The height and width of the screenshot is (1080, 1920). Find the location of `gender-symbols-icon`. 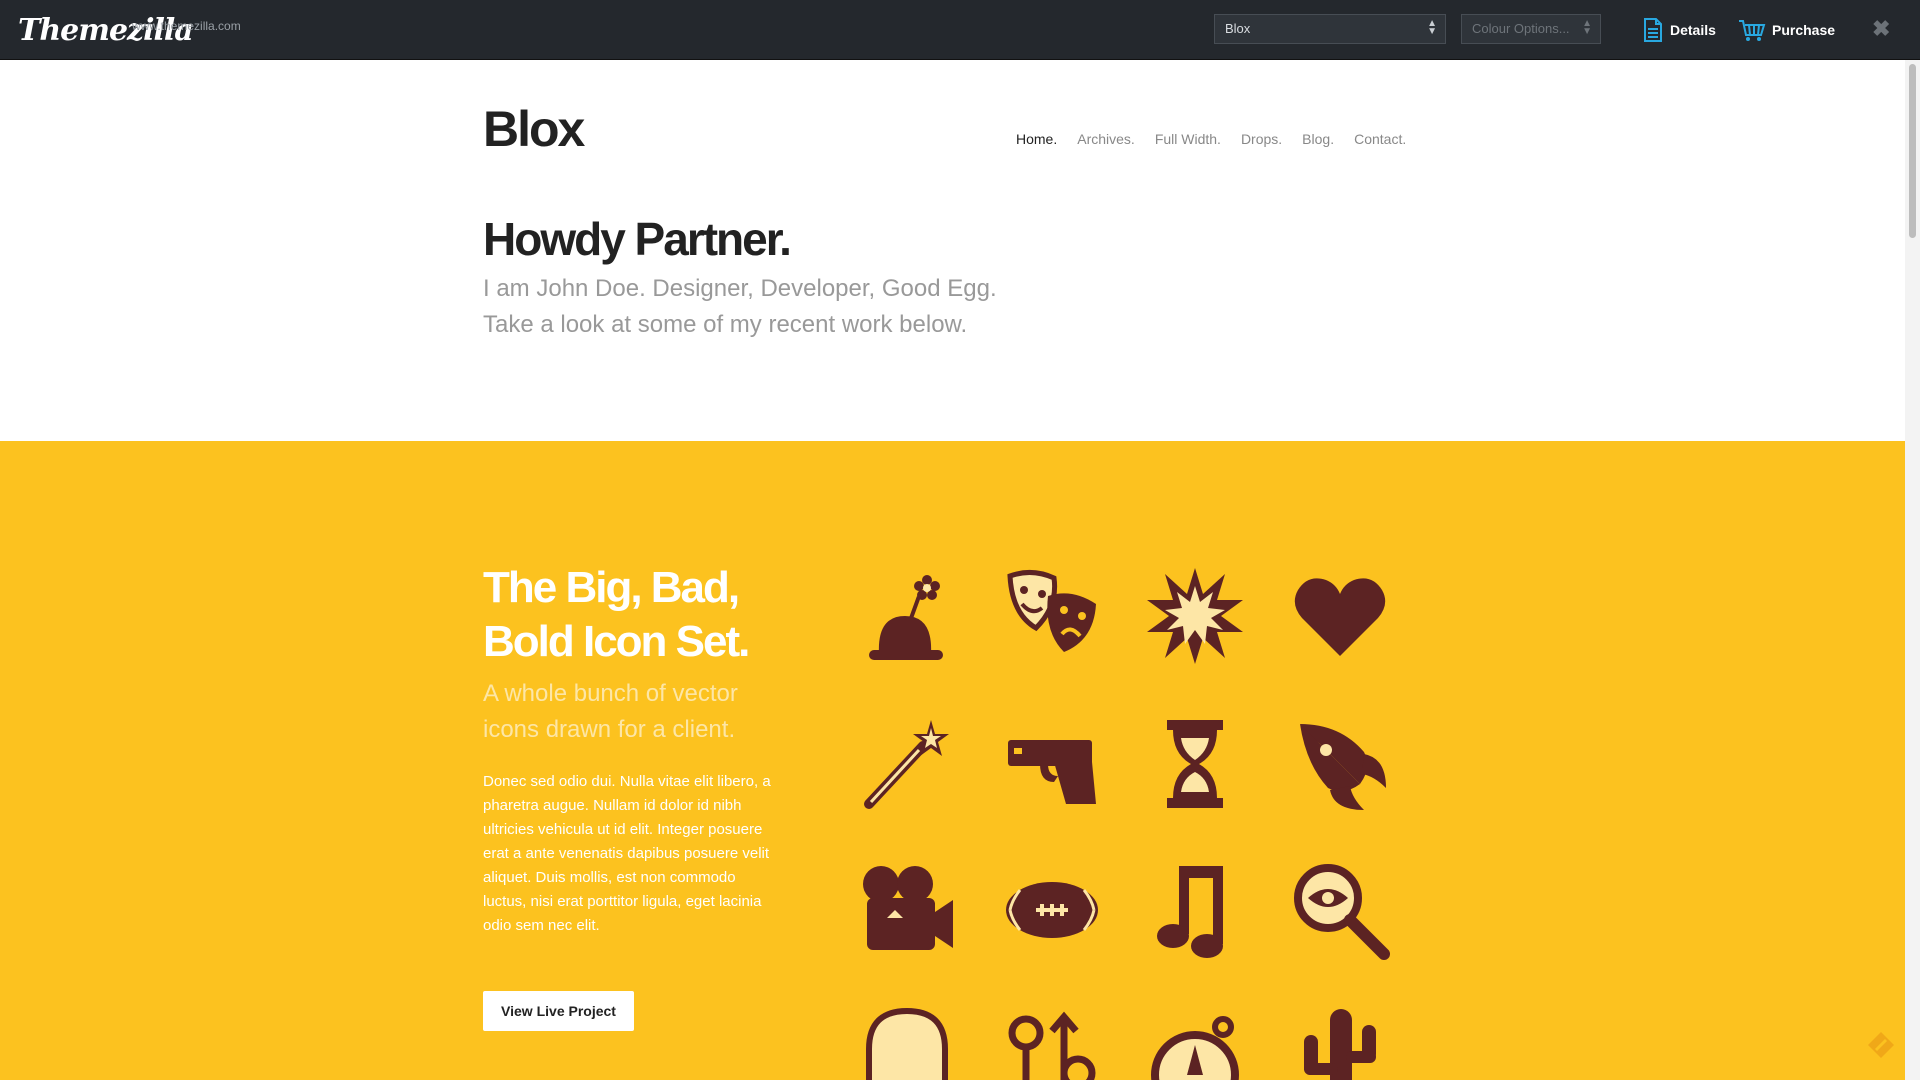

gender-symbols-icon is located at coordinates (1052, 1040).